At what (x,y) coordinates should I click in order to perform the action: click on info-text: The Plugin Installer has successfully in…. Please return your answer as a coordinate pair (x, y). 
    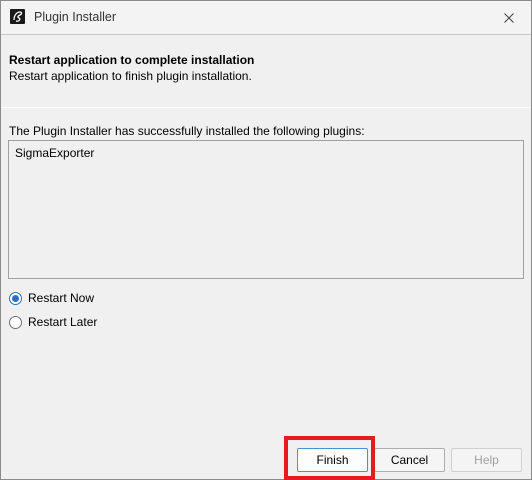
    Looking at the image, I should click on (187, 131).